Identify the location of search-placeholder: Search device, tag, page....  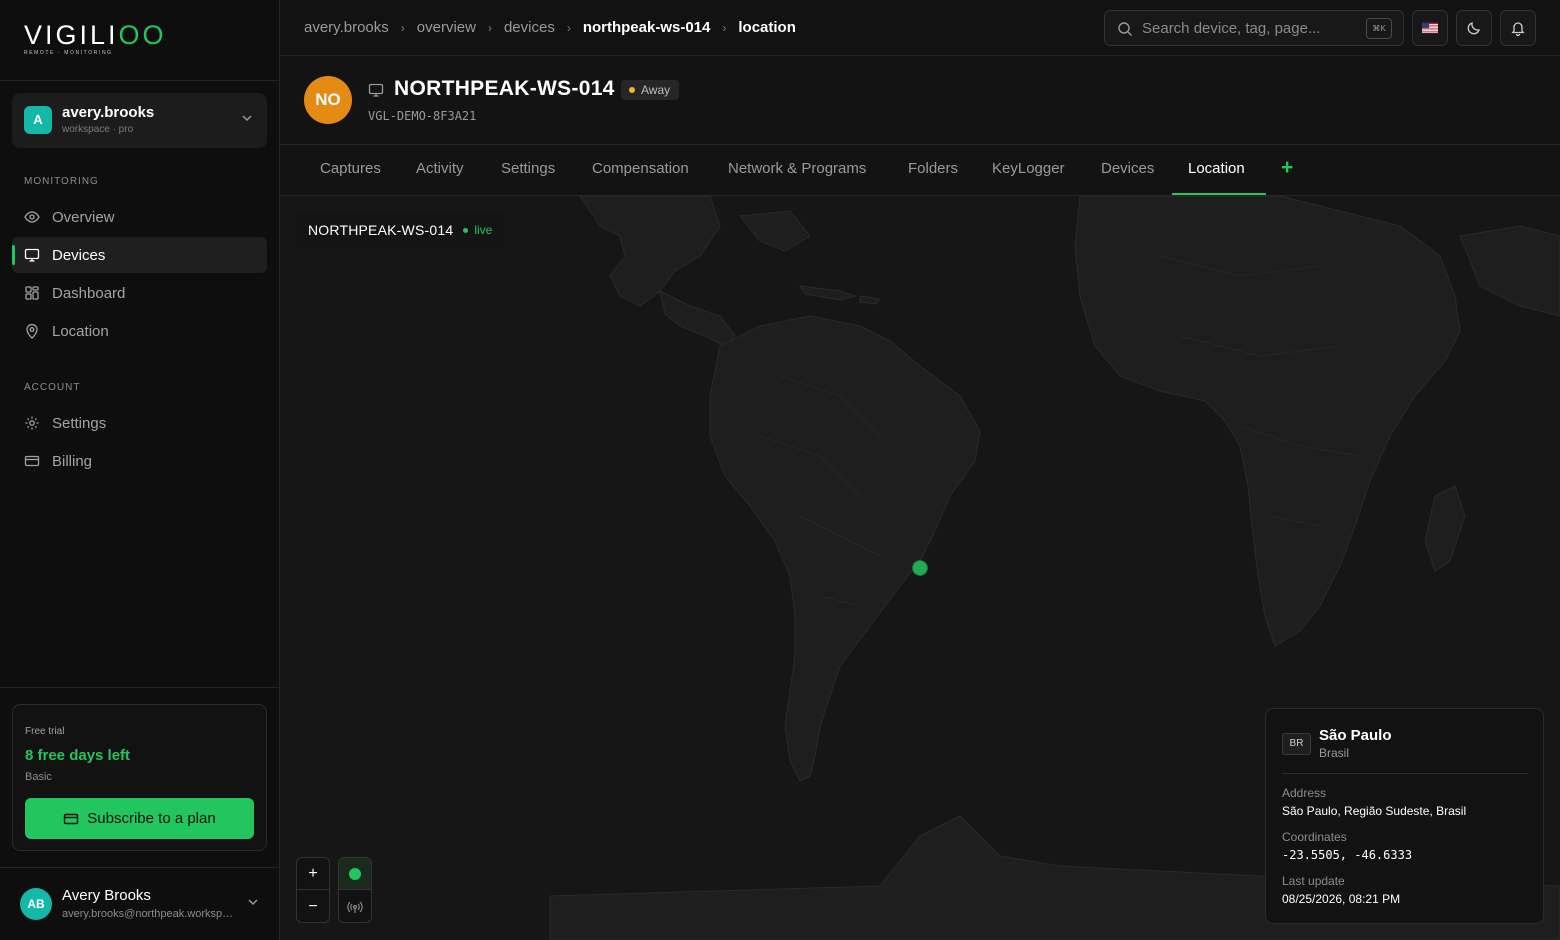
(1231, 28).